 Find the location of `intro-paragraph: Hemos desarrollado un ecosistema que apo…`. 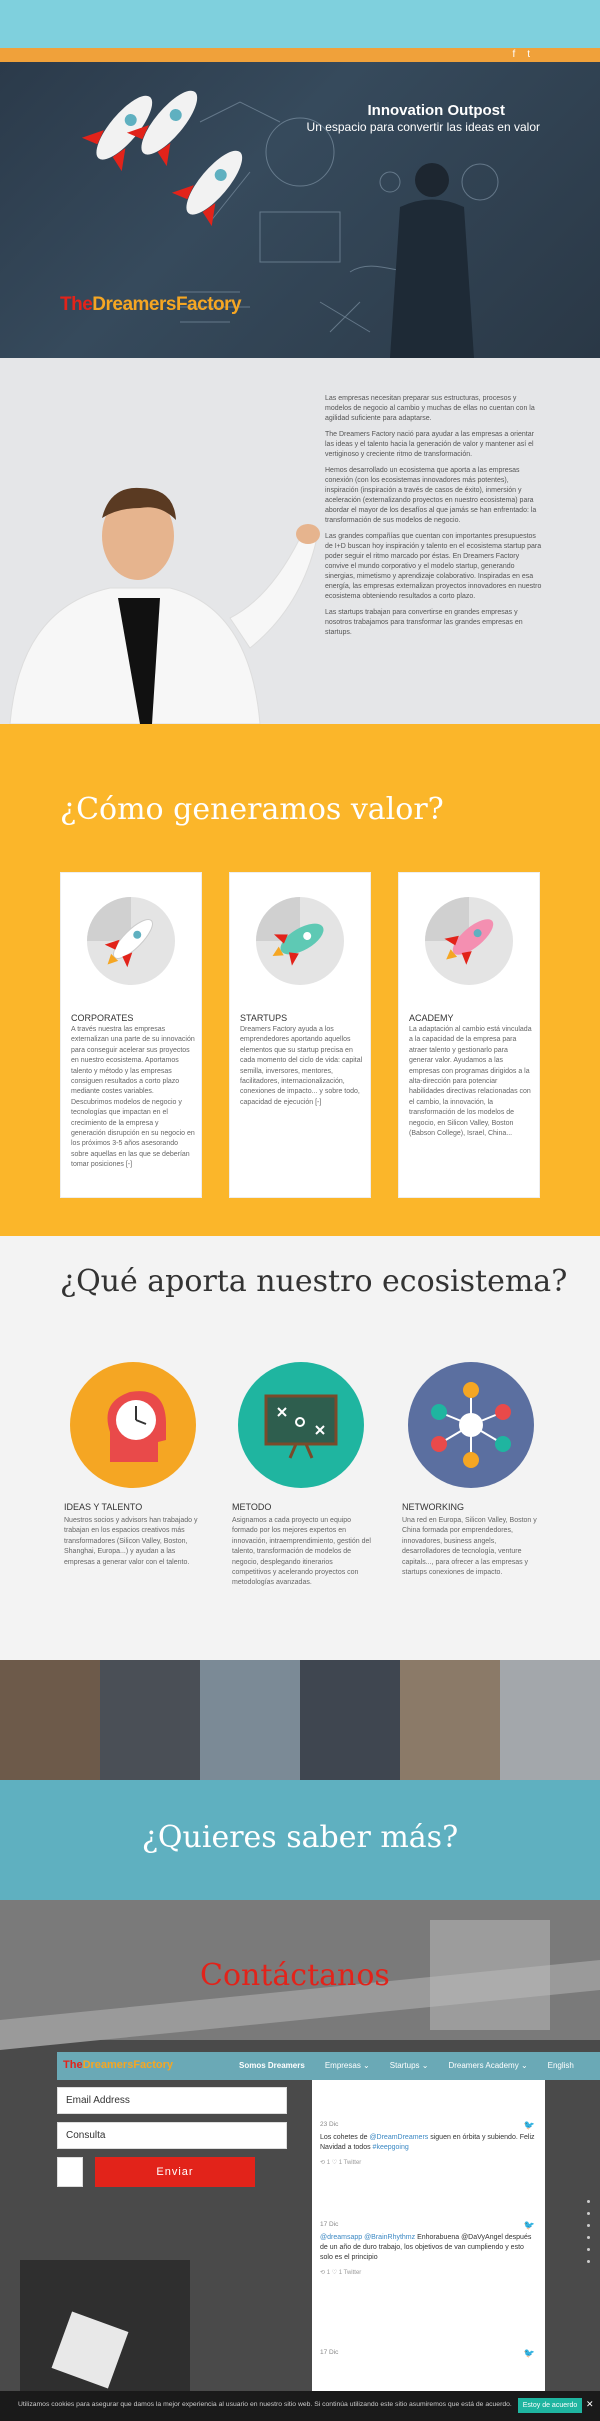

intro-paragraph: Hemos desarrollado un ecosistema que apo… is located at coordinates (431, 495).